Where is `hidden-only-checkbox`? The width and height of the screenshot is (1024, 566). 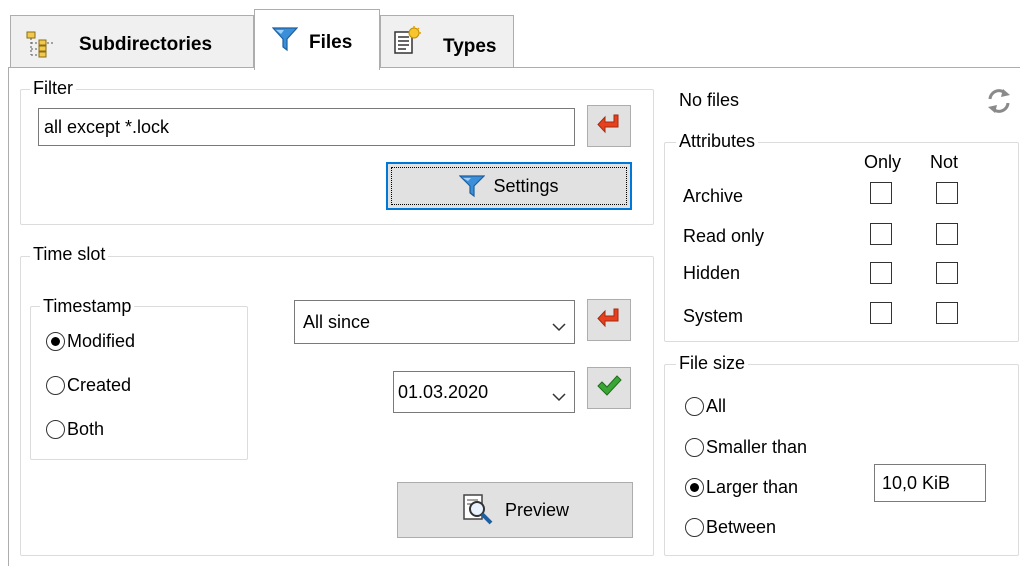 hidden-only-checkbox is located at coordinates (881, 273).